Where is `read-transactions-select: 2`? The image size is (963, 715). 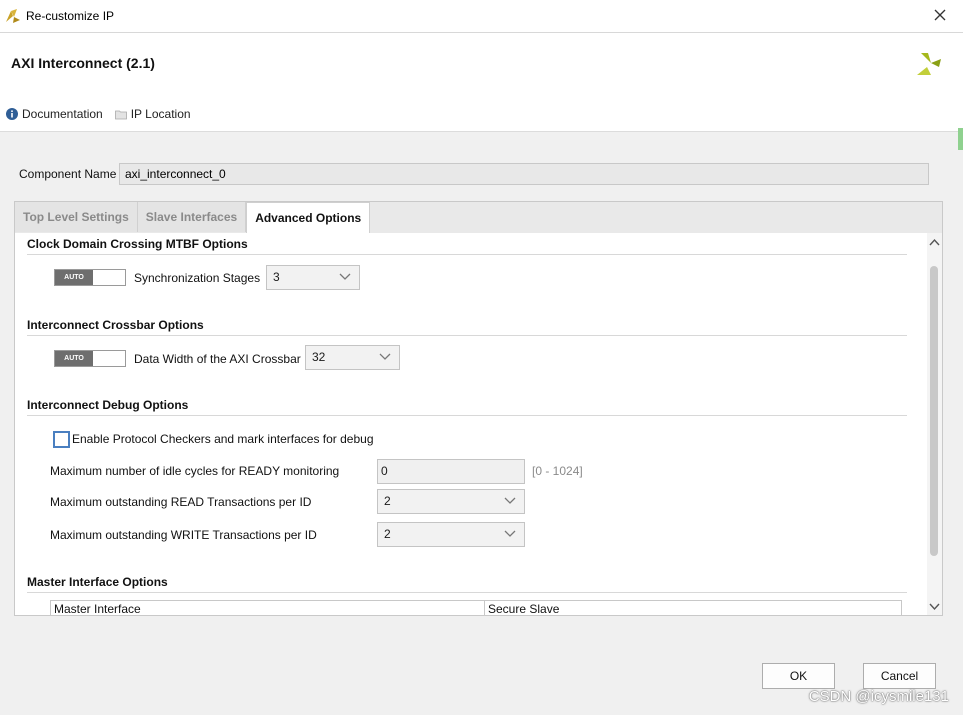 read-transactions-select: 2 is located at coordinates (451, 501).